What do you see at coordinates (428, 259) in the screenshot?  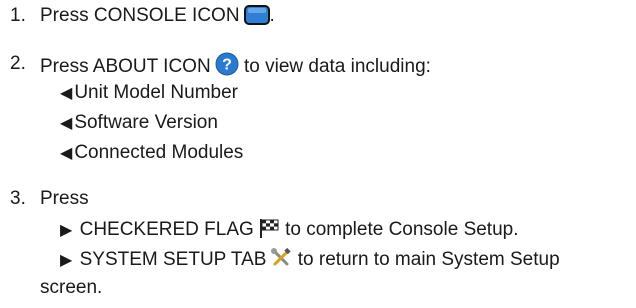 I see `subitem-post: to return to main System Setup` at bounding box center [428, 259].